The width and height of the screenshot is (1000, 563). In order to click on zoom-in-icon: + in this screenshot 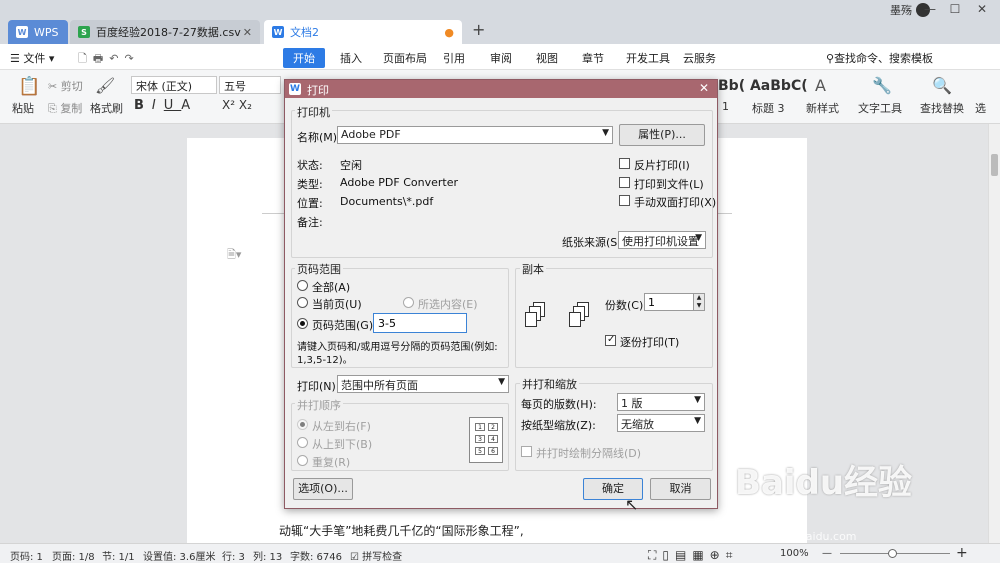, I will do `click(962, 553)`.